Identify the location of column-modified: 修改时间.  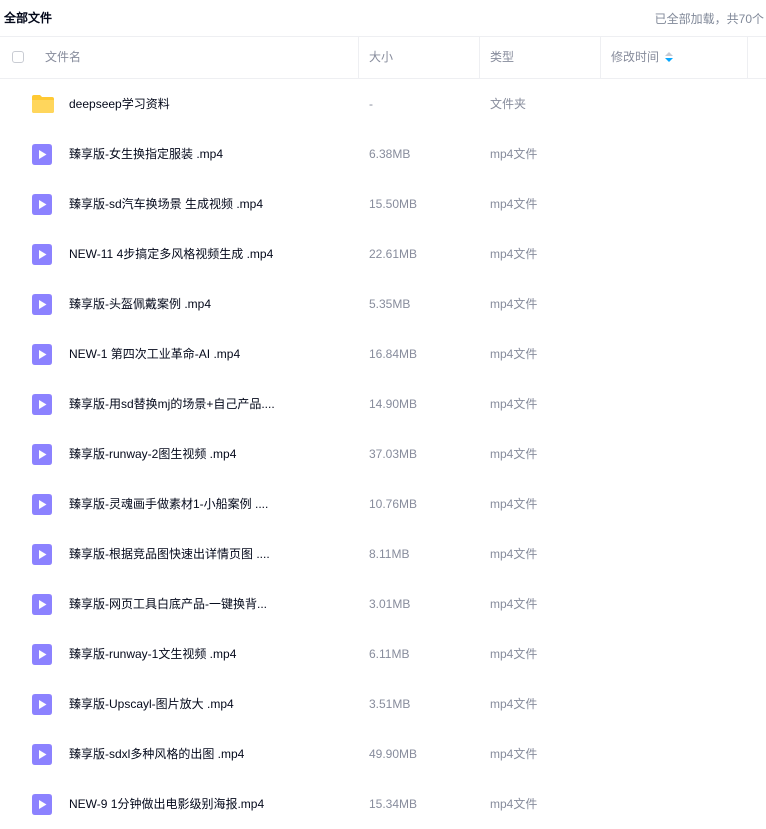
(642, 57).